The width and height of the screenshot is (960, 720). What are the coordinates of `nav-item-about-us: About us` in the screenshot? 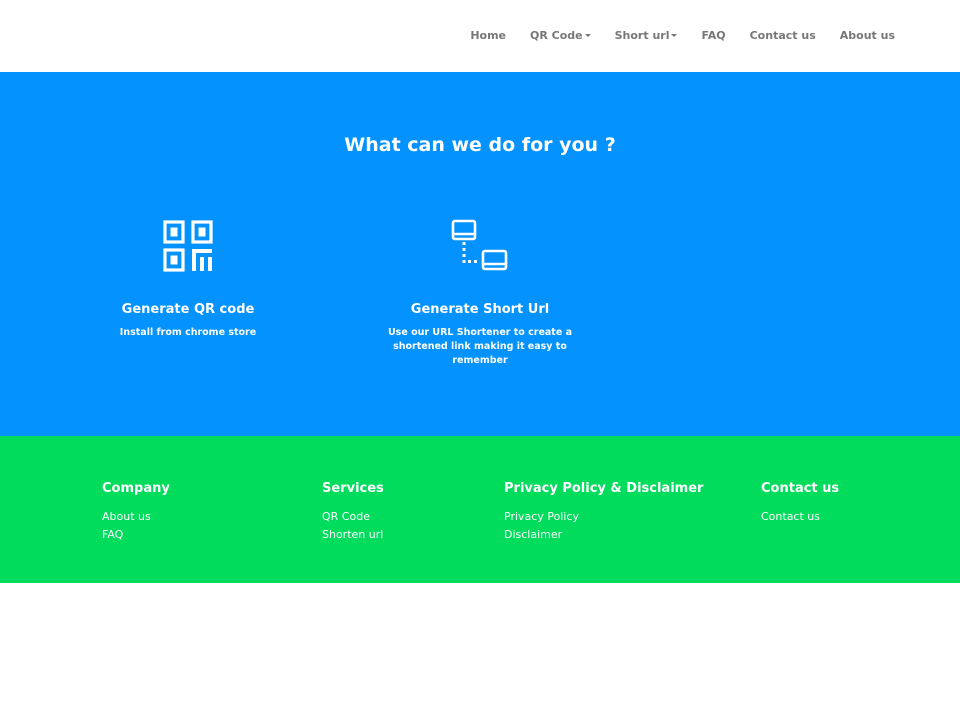 It's located at (867, 36).